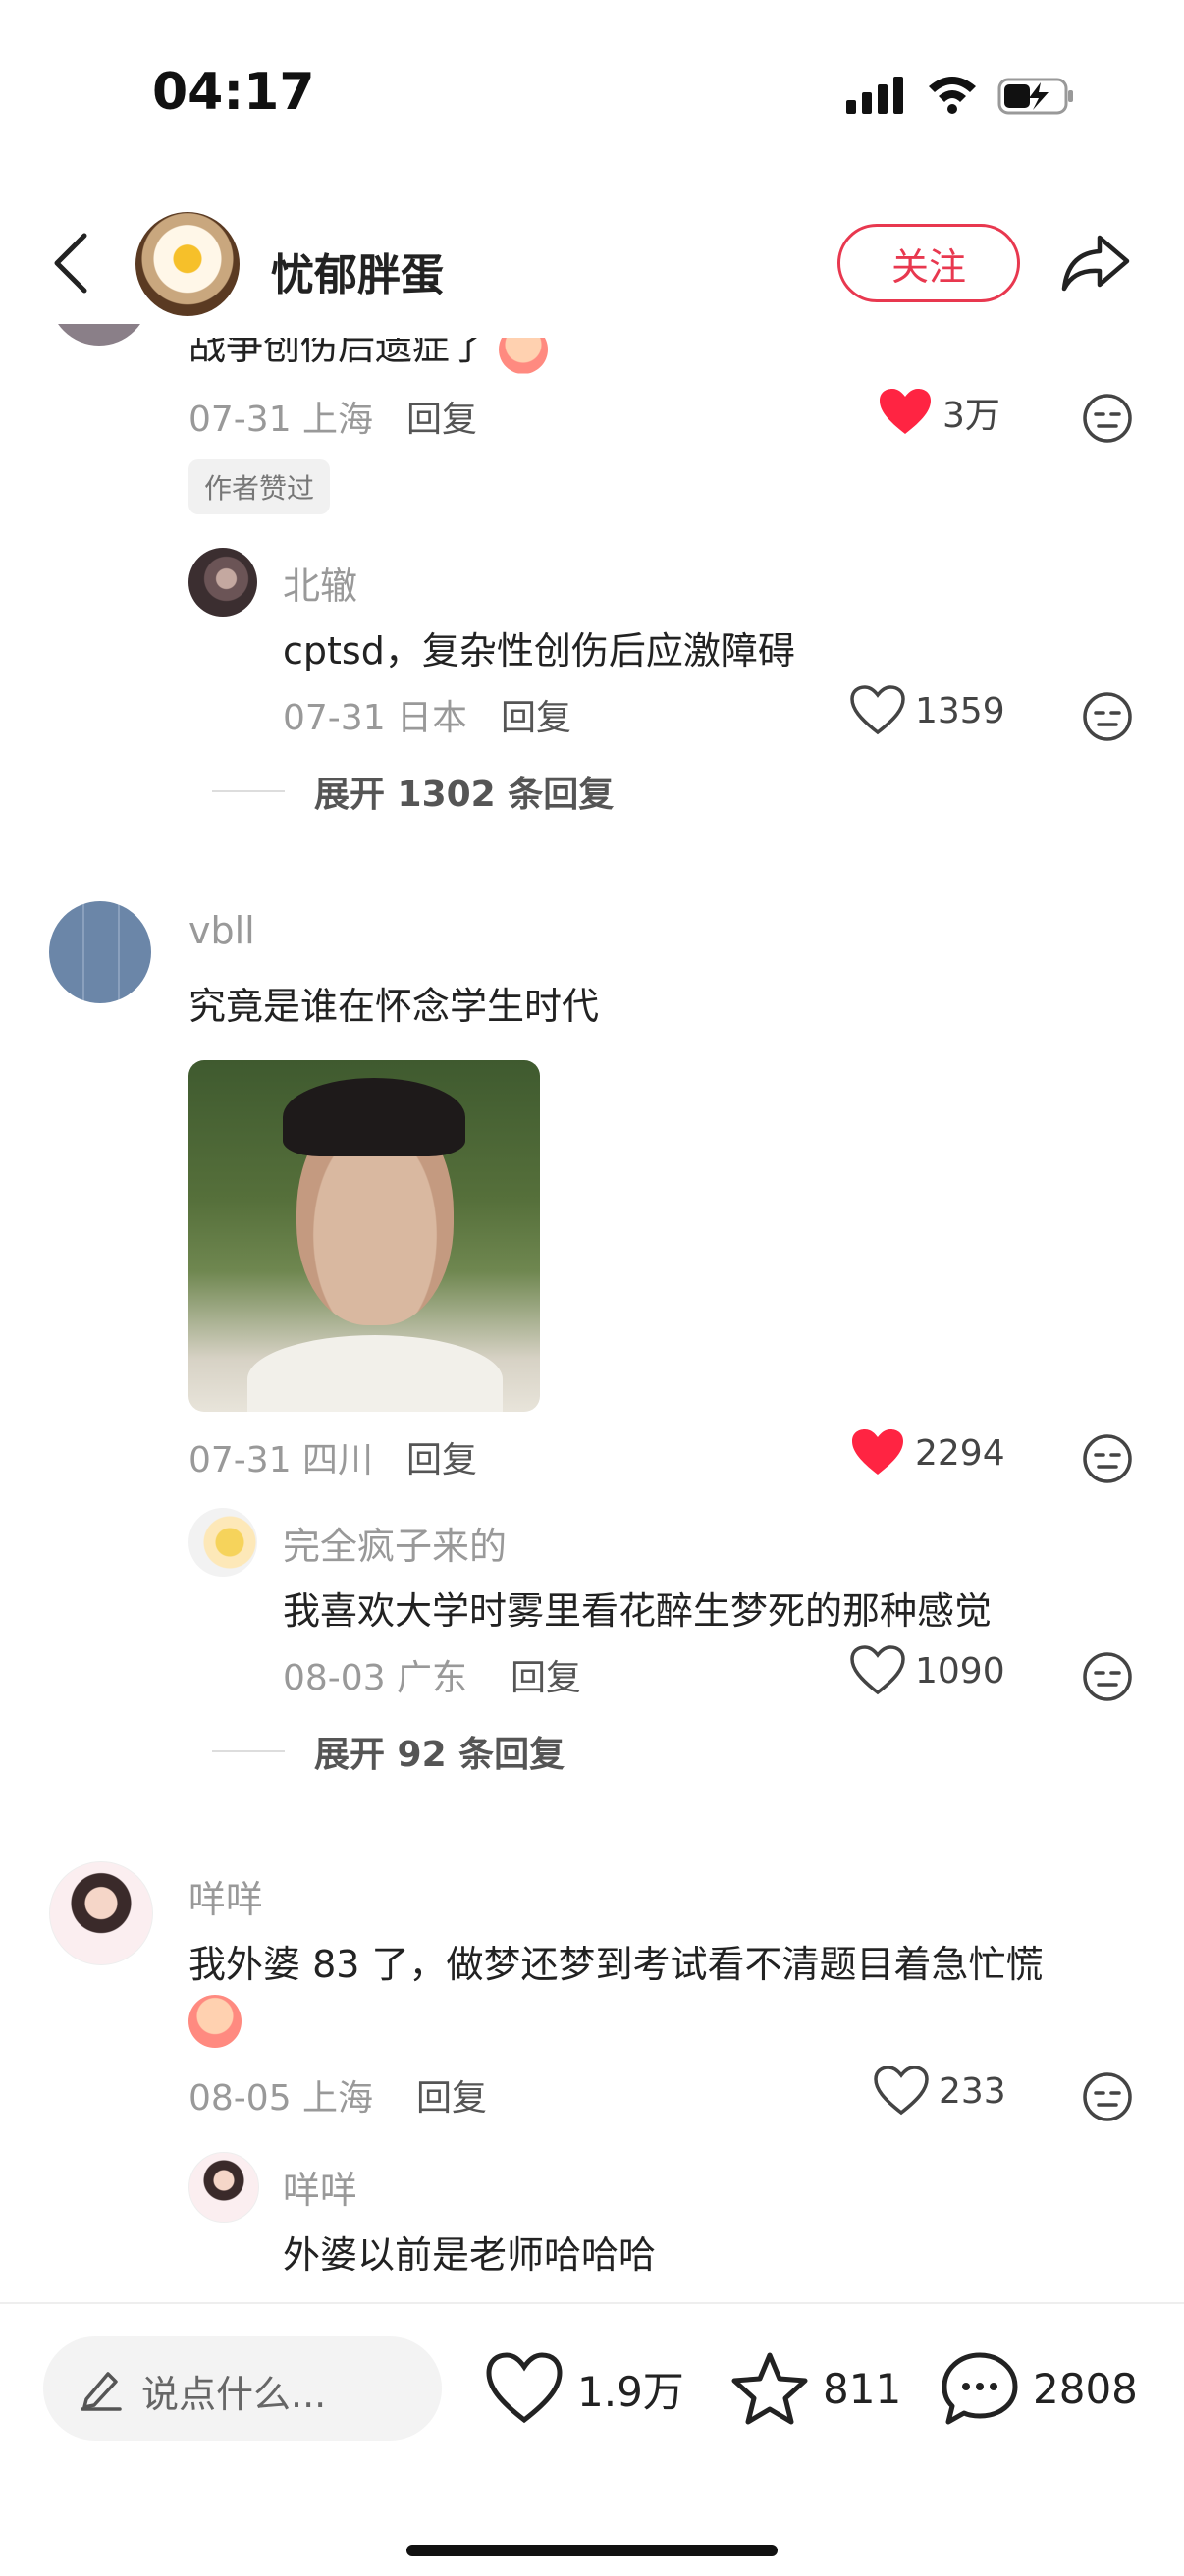 Image resolution: width=1184 pixels, height=2576 pixels. I want to click on like-count: 1359, so click(960, 710).